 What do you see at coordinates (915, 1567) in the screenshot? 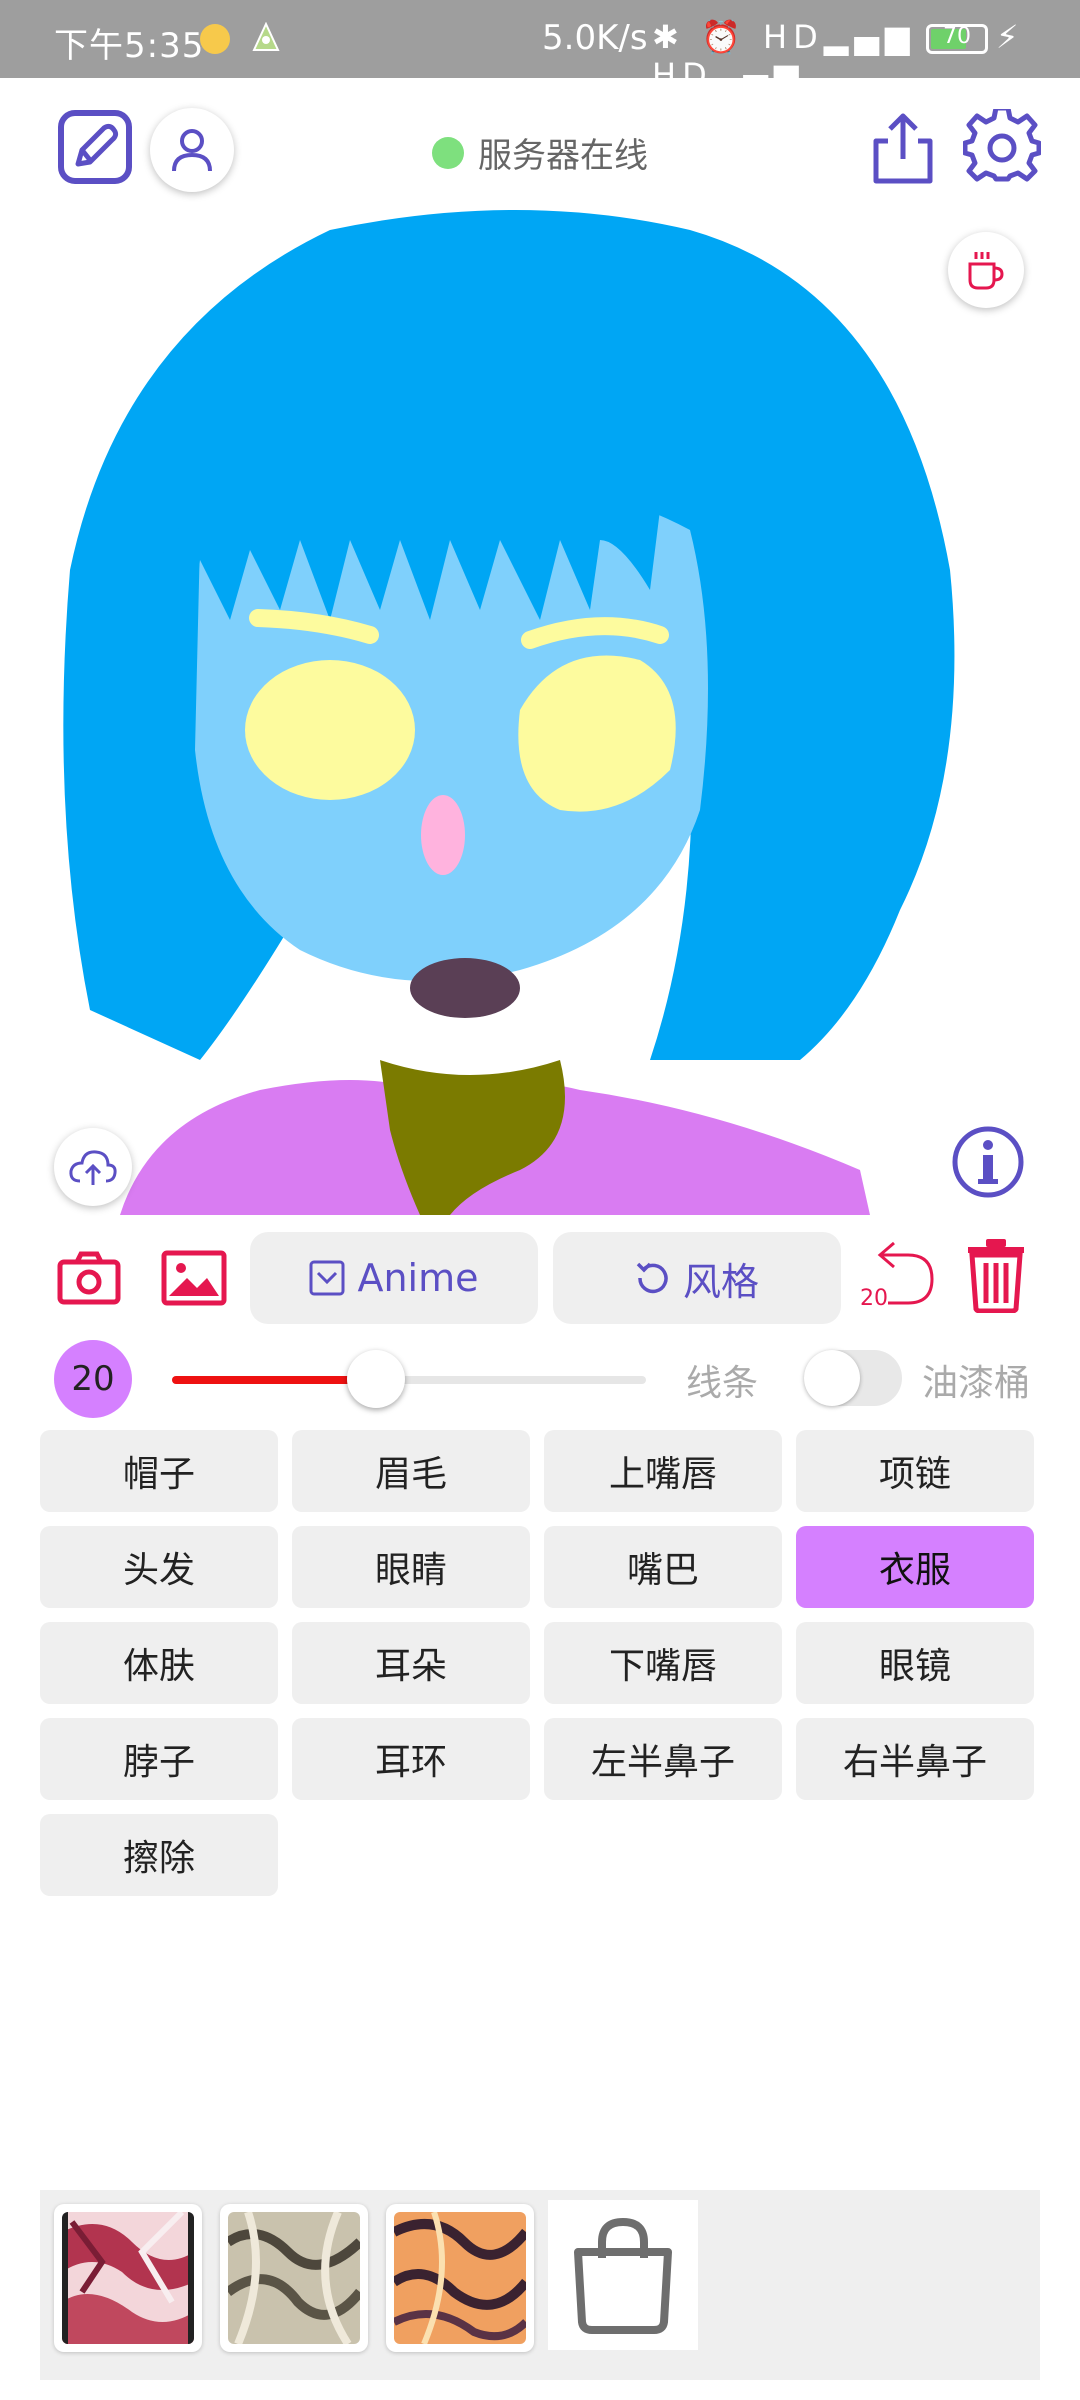
I see `part-button: 衣服` at bounding box center [915, 1567].